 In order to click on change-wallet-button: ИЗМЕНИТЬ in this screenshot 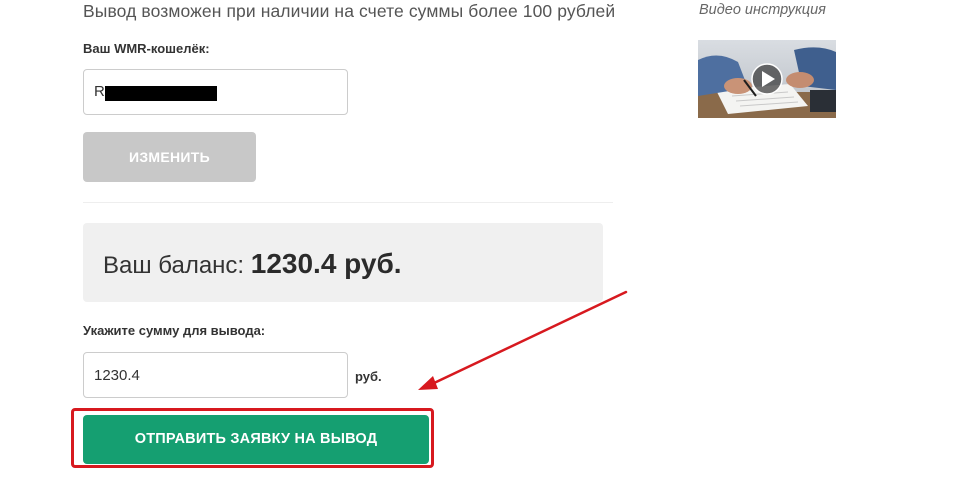, I will do `click(169, 157)`.